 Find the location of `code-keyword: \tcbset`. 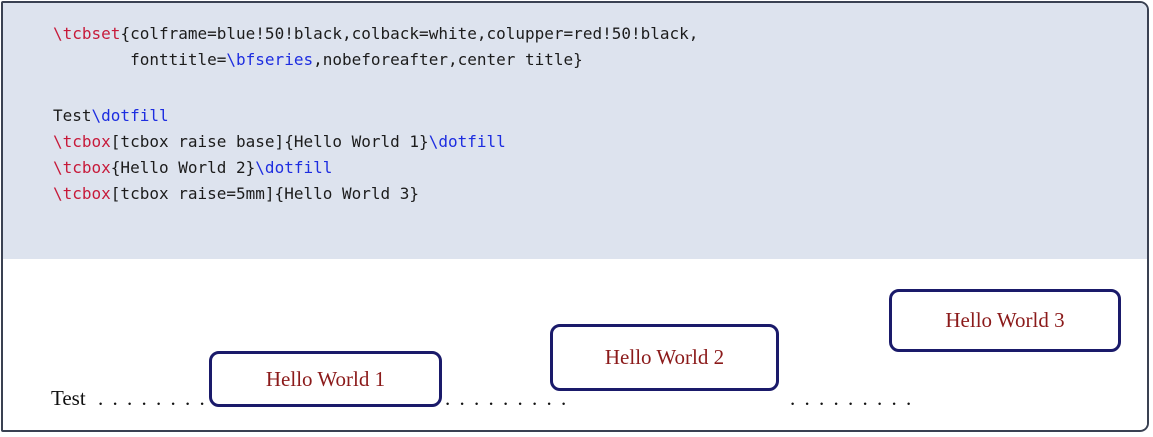

code-keyword: \tcbset is located at coordinates (87, 33).